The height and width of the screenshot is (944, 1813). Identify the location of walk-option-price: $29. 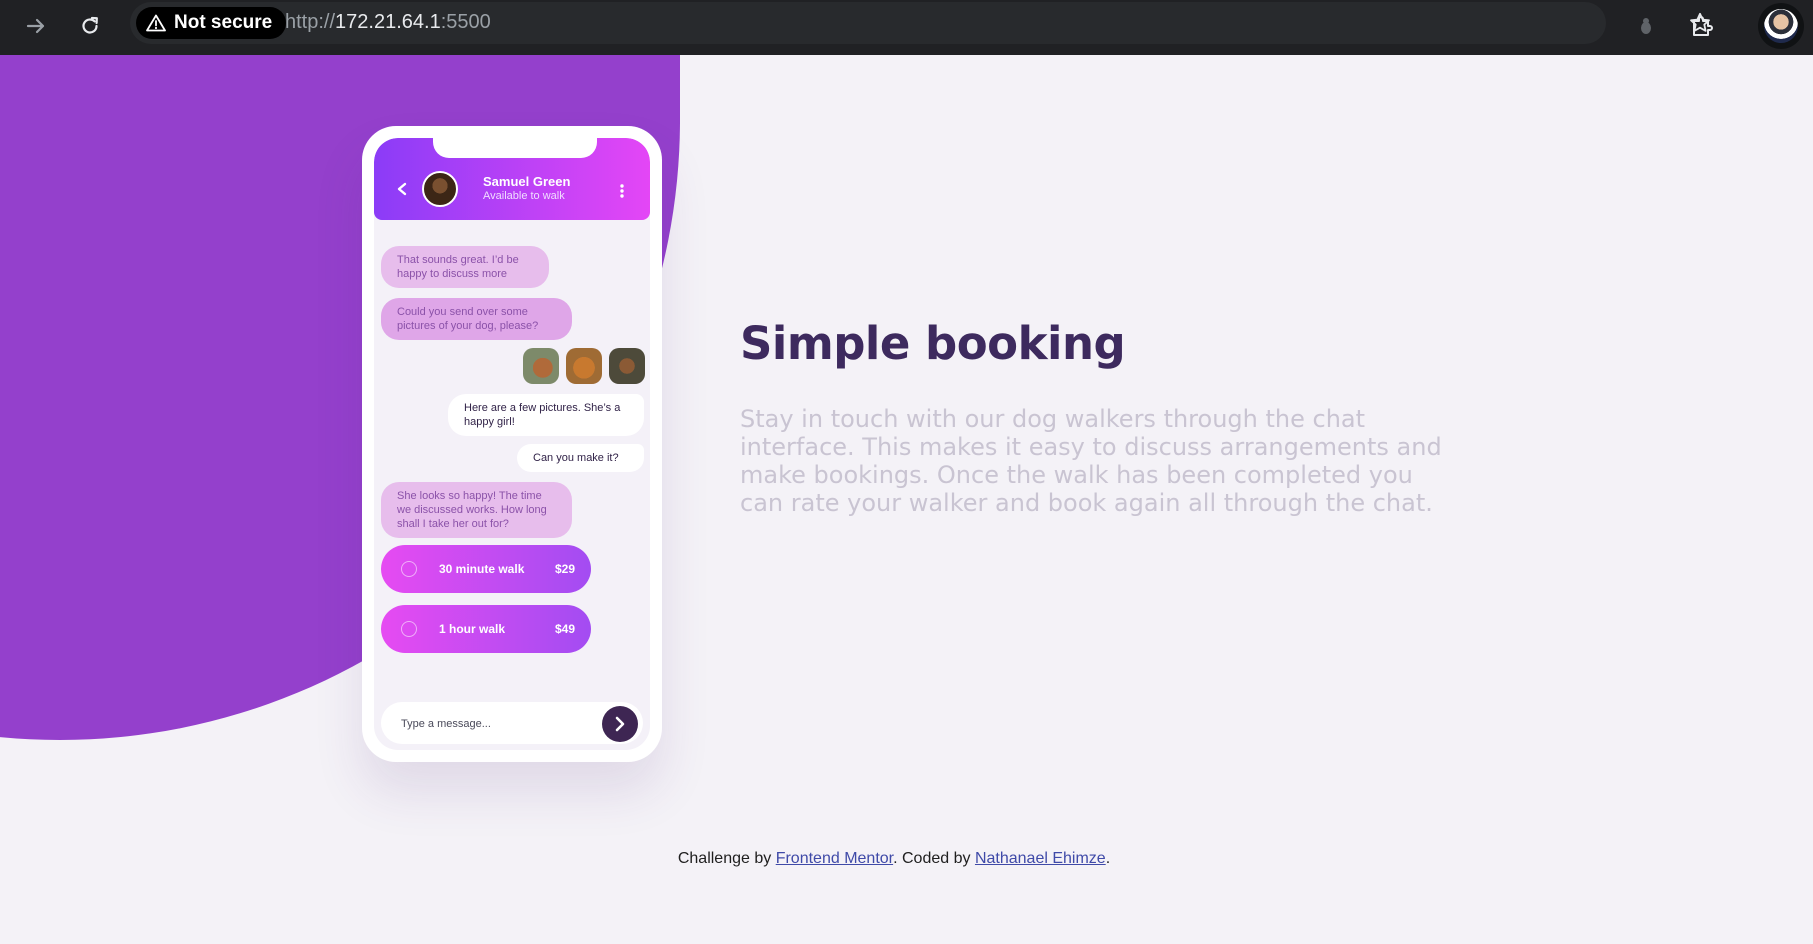
(564, 569).